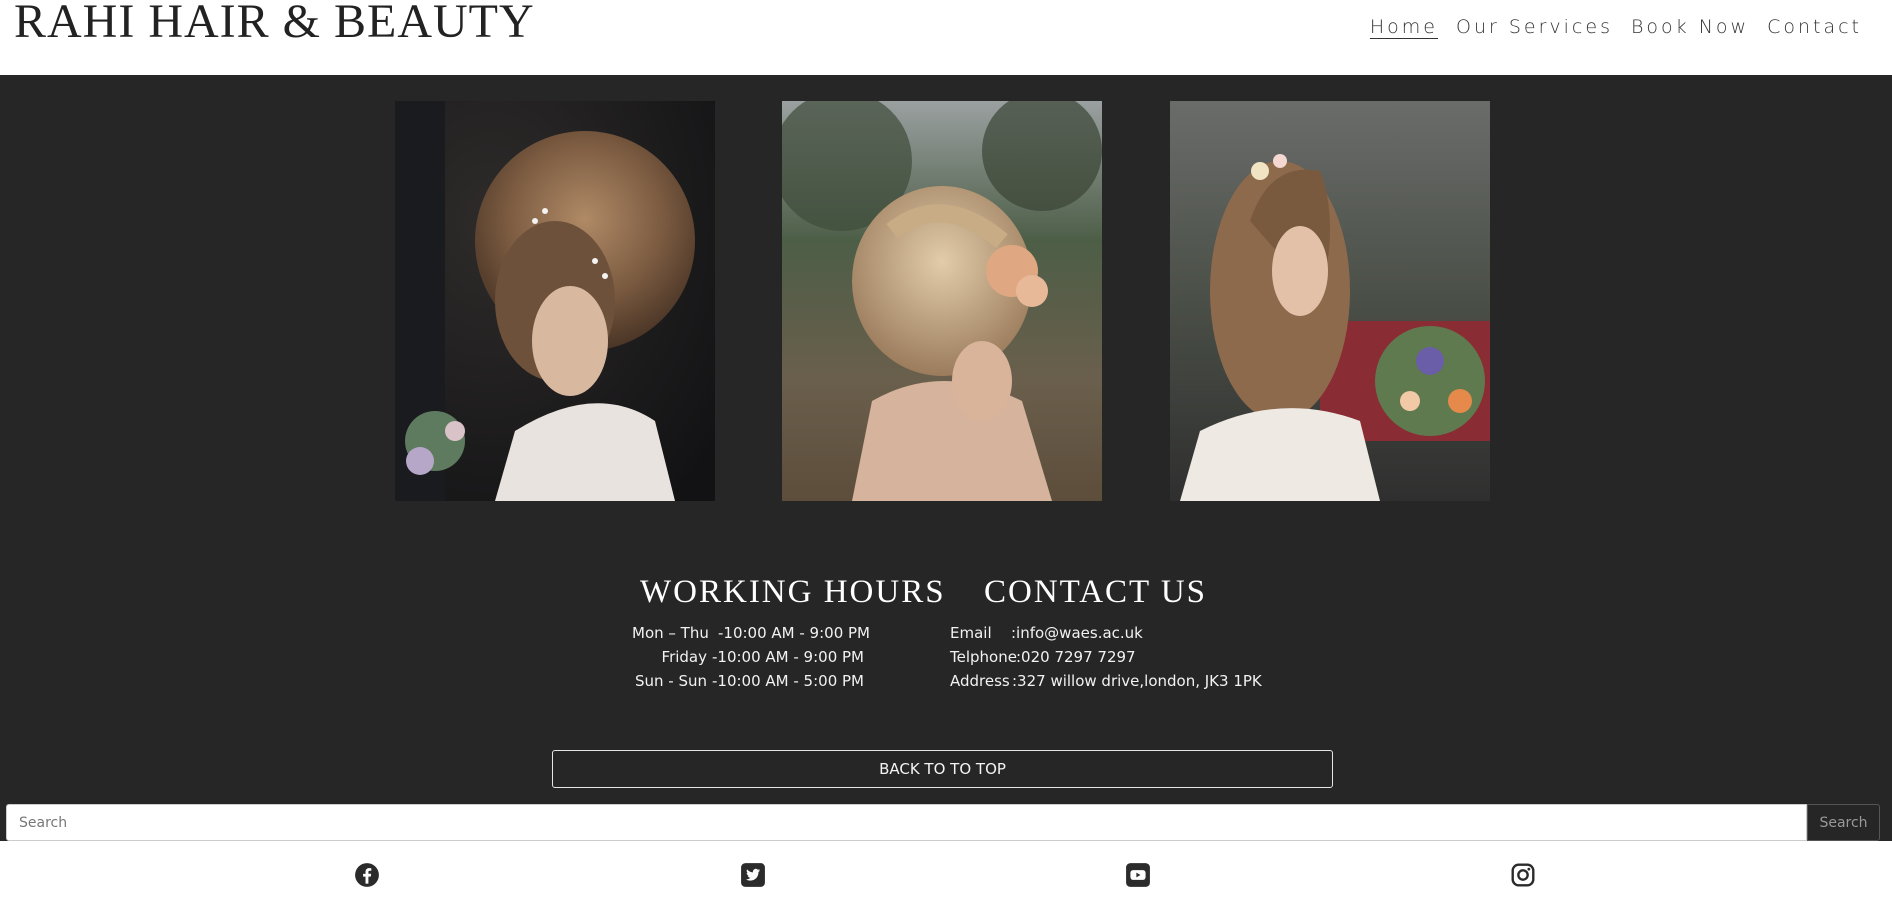  I want to click on hours-day-1: Mon – Thu, so click(670, 633).